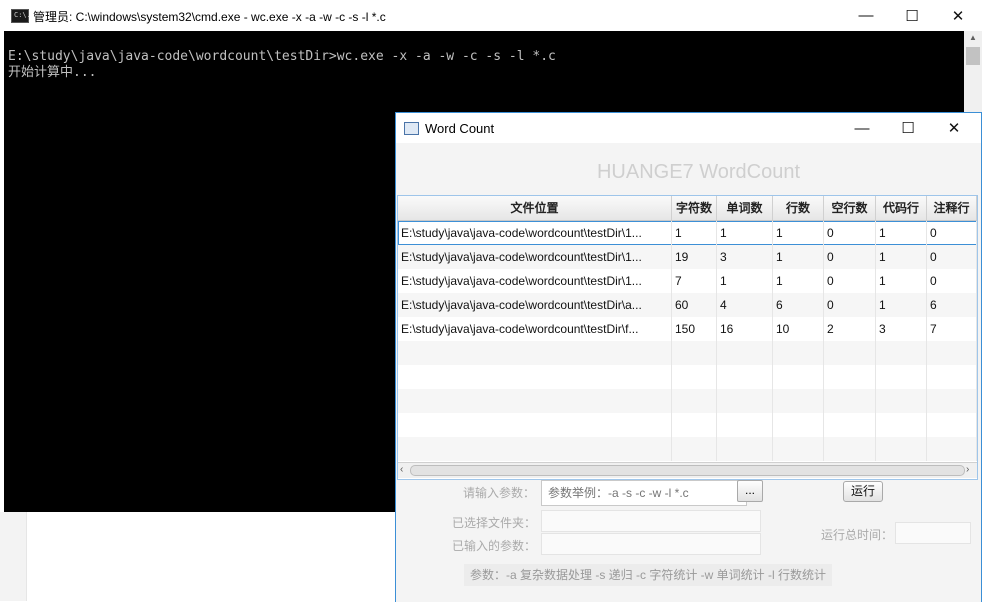 The width and height of the screenshot is (984, 602). What do you see at coordinates (798, 329) in the screenshot?
I see `table-cell: 10` at bounding box center [798, 329].